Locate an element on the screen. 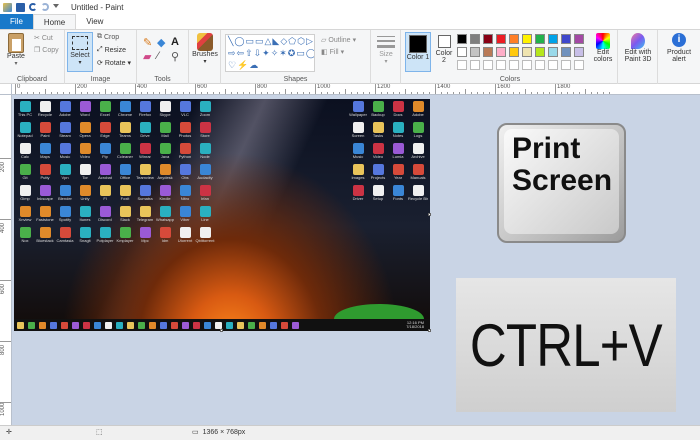  magnifier-icon: ⚲ is located at coordinates (178, 57).